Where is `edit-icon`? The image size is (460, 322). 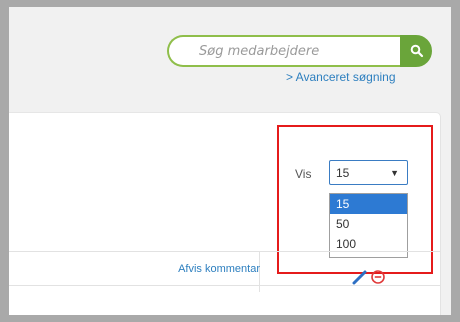
edit-icon is located at coordinates (360, 277).